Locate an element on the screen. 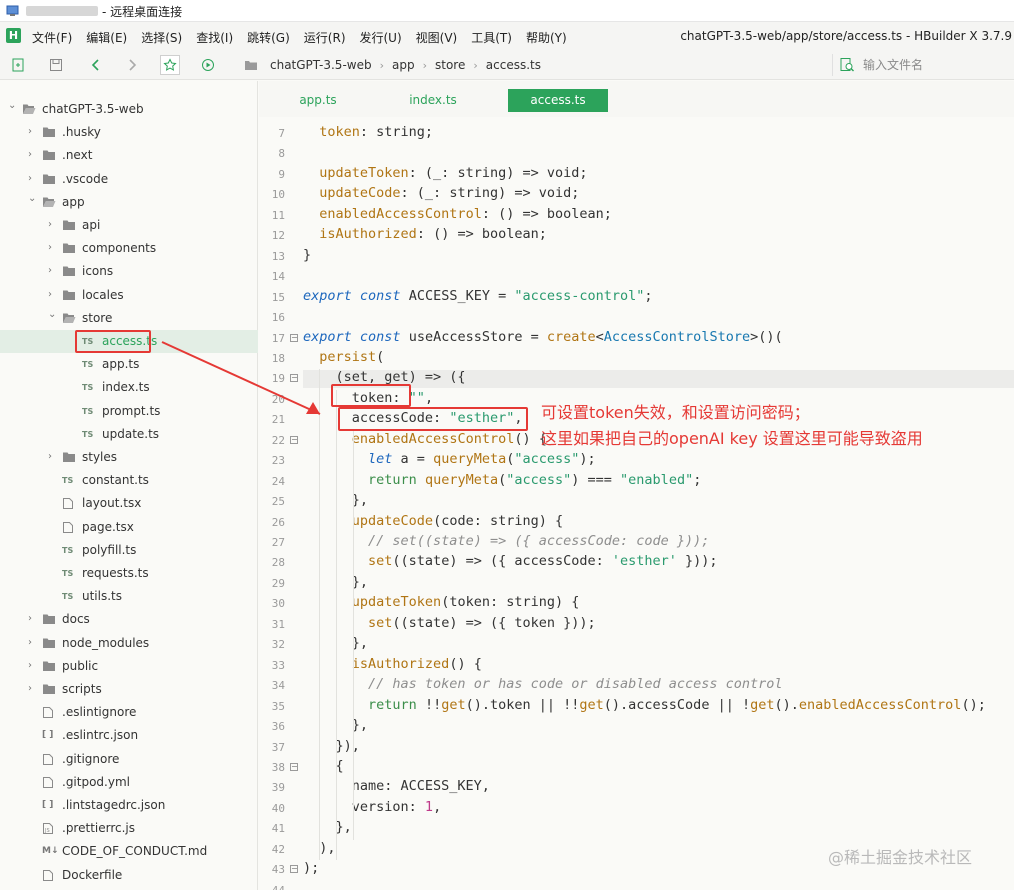 Image resolution: width=1014 pixels, height=890 pixels. tree-item: › .next is located at coordinates (129, 155).